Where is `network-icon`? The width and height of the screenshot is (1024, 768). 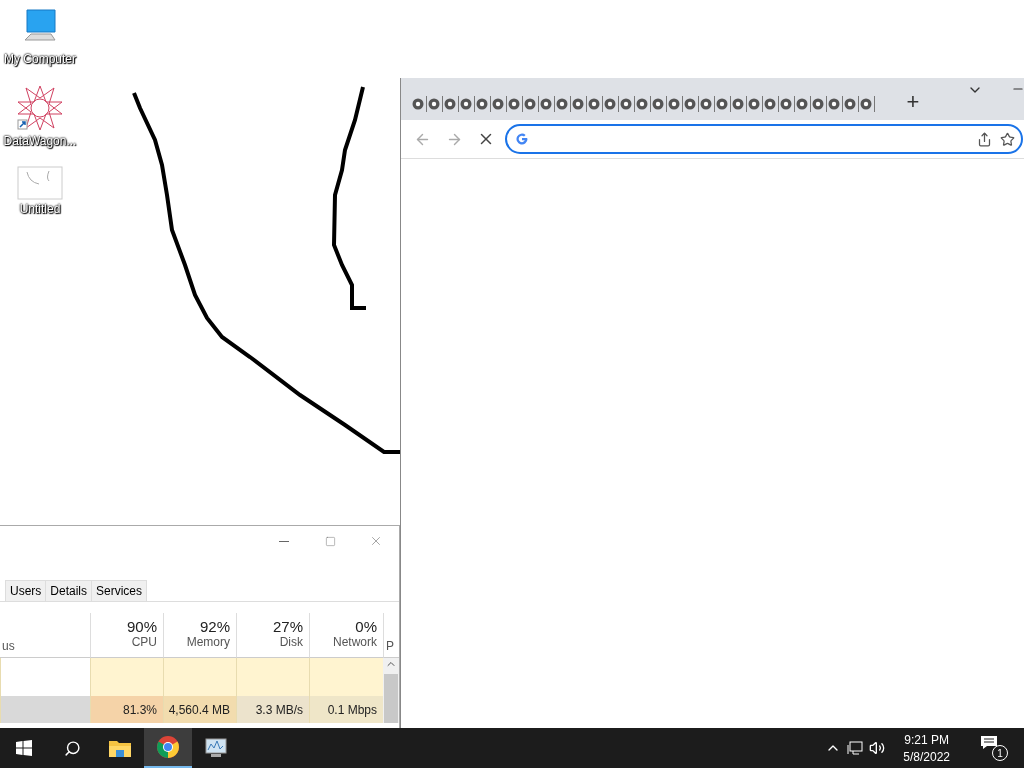 network-icon is located at coordinates (855, 748).